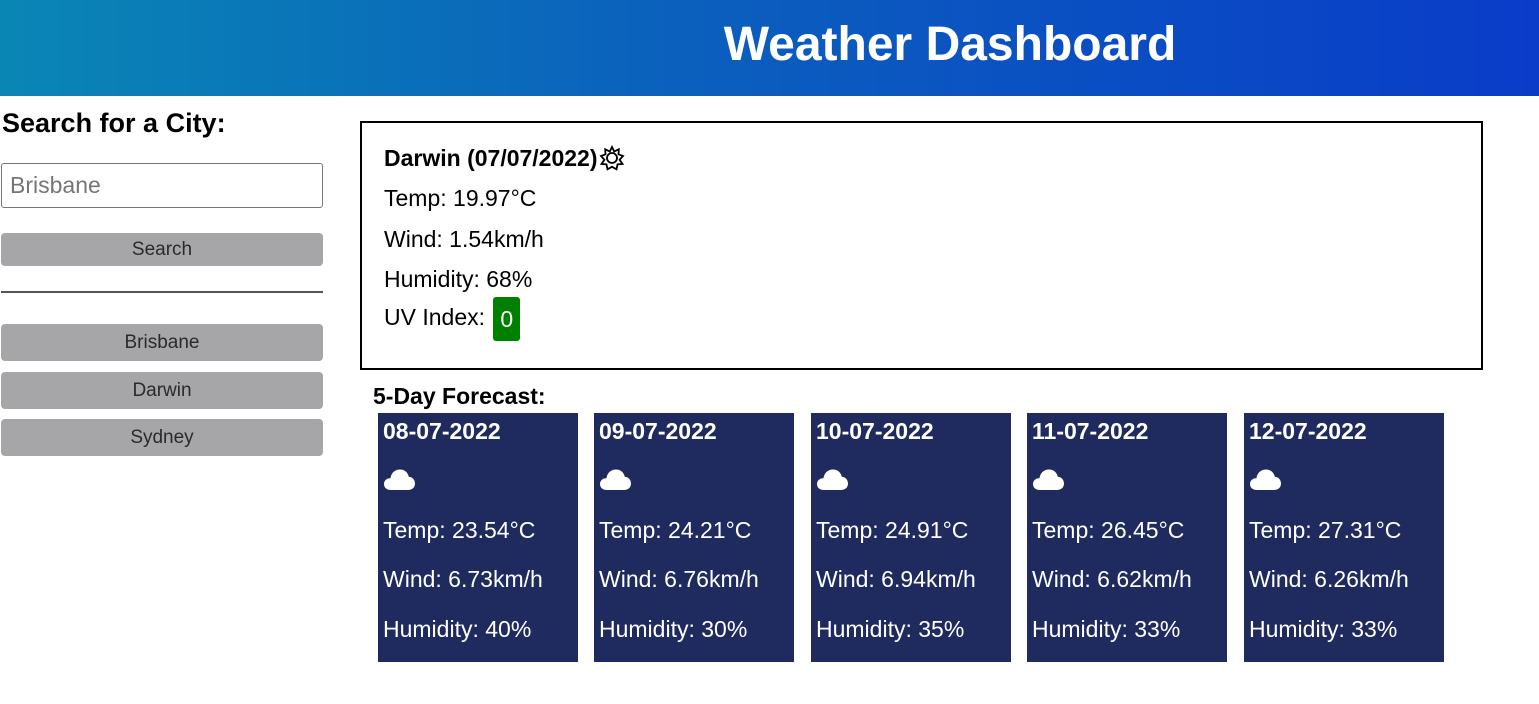  What do you see at coordinates (458, 279) in the screenshot?
I see `current-humidity: Humidity: 68%` at bounding box center [458, 279].